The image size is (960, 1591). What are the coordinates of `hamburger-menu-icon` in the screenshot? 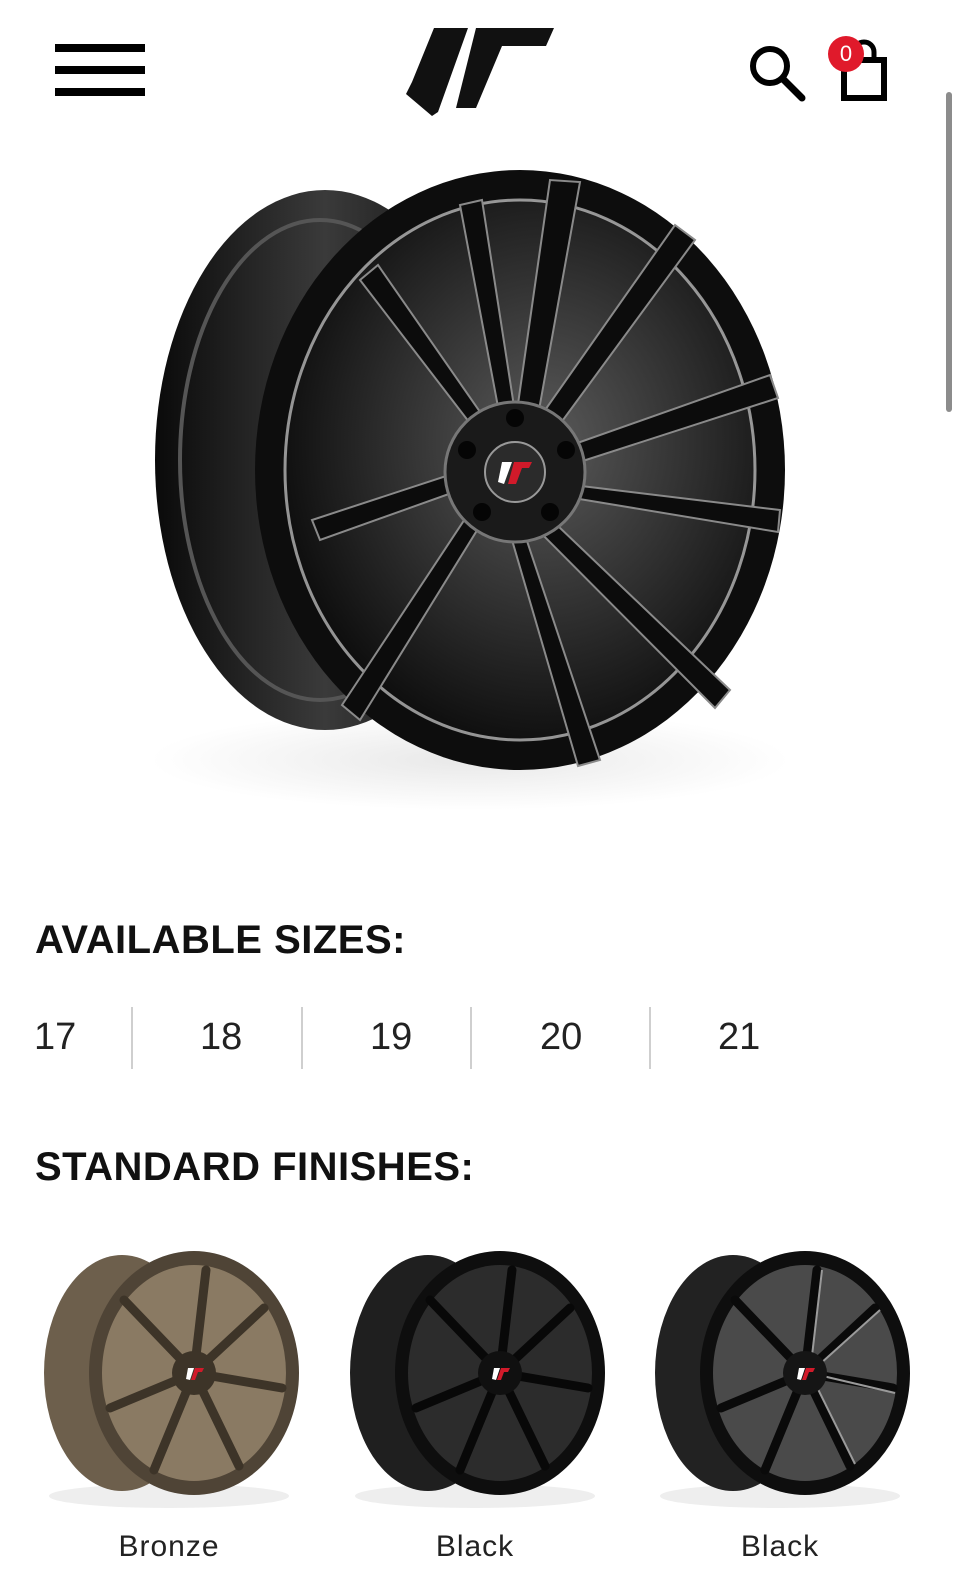 It's located at (100, 70).